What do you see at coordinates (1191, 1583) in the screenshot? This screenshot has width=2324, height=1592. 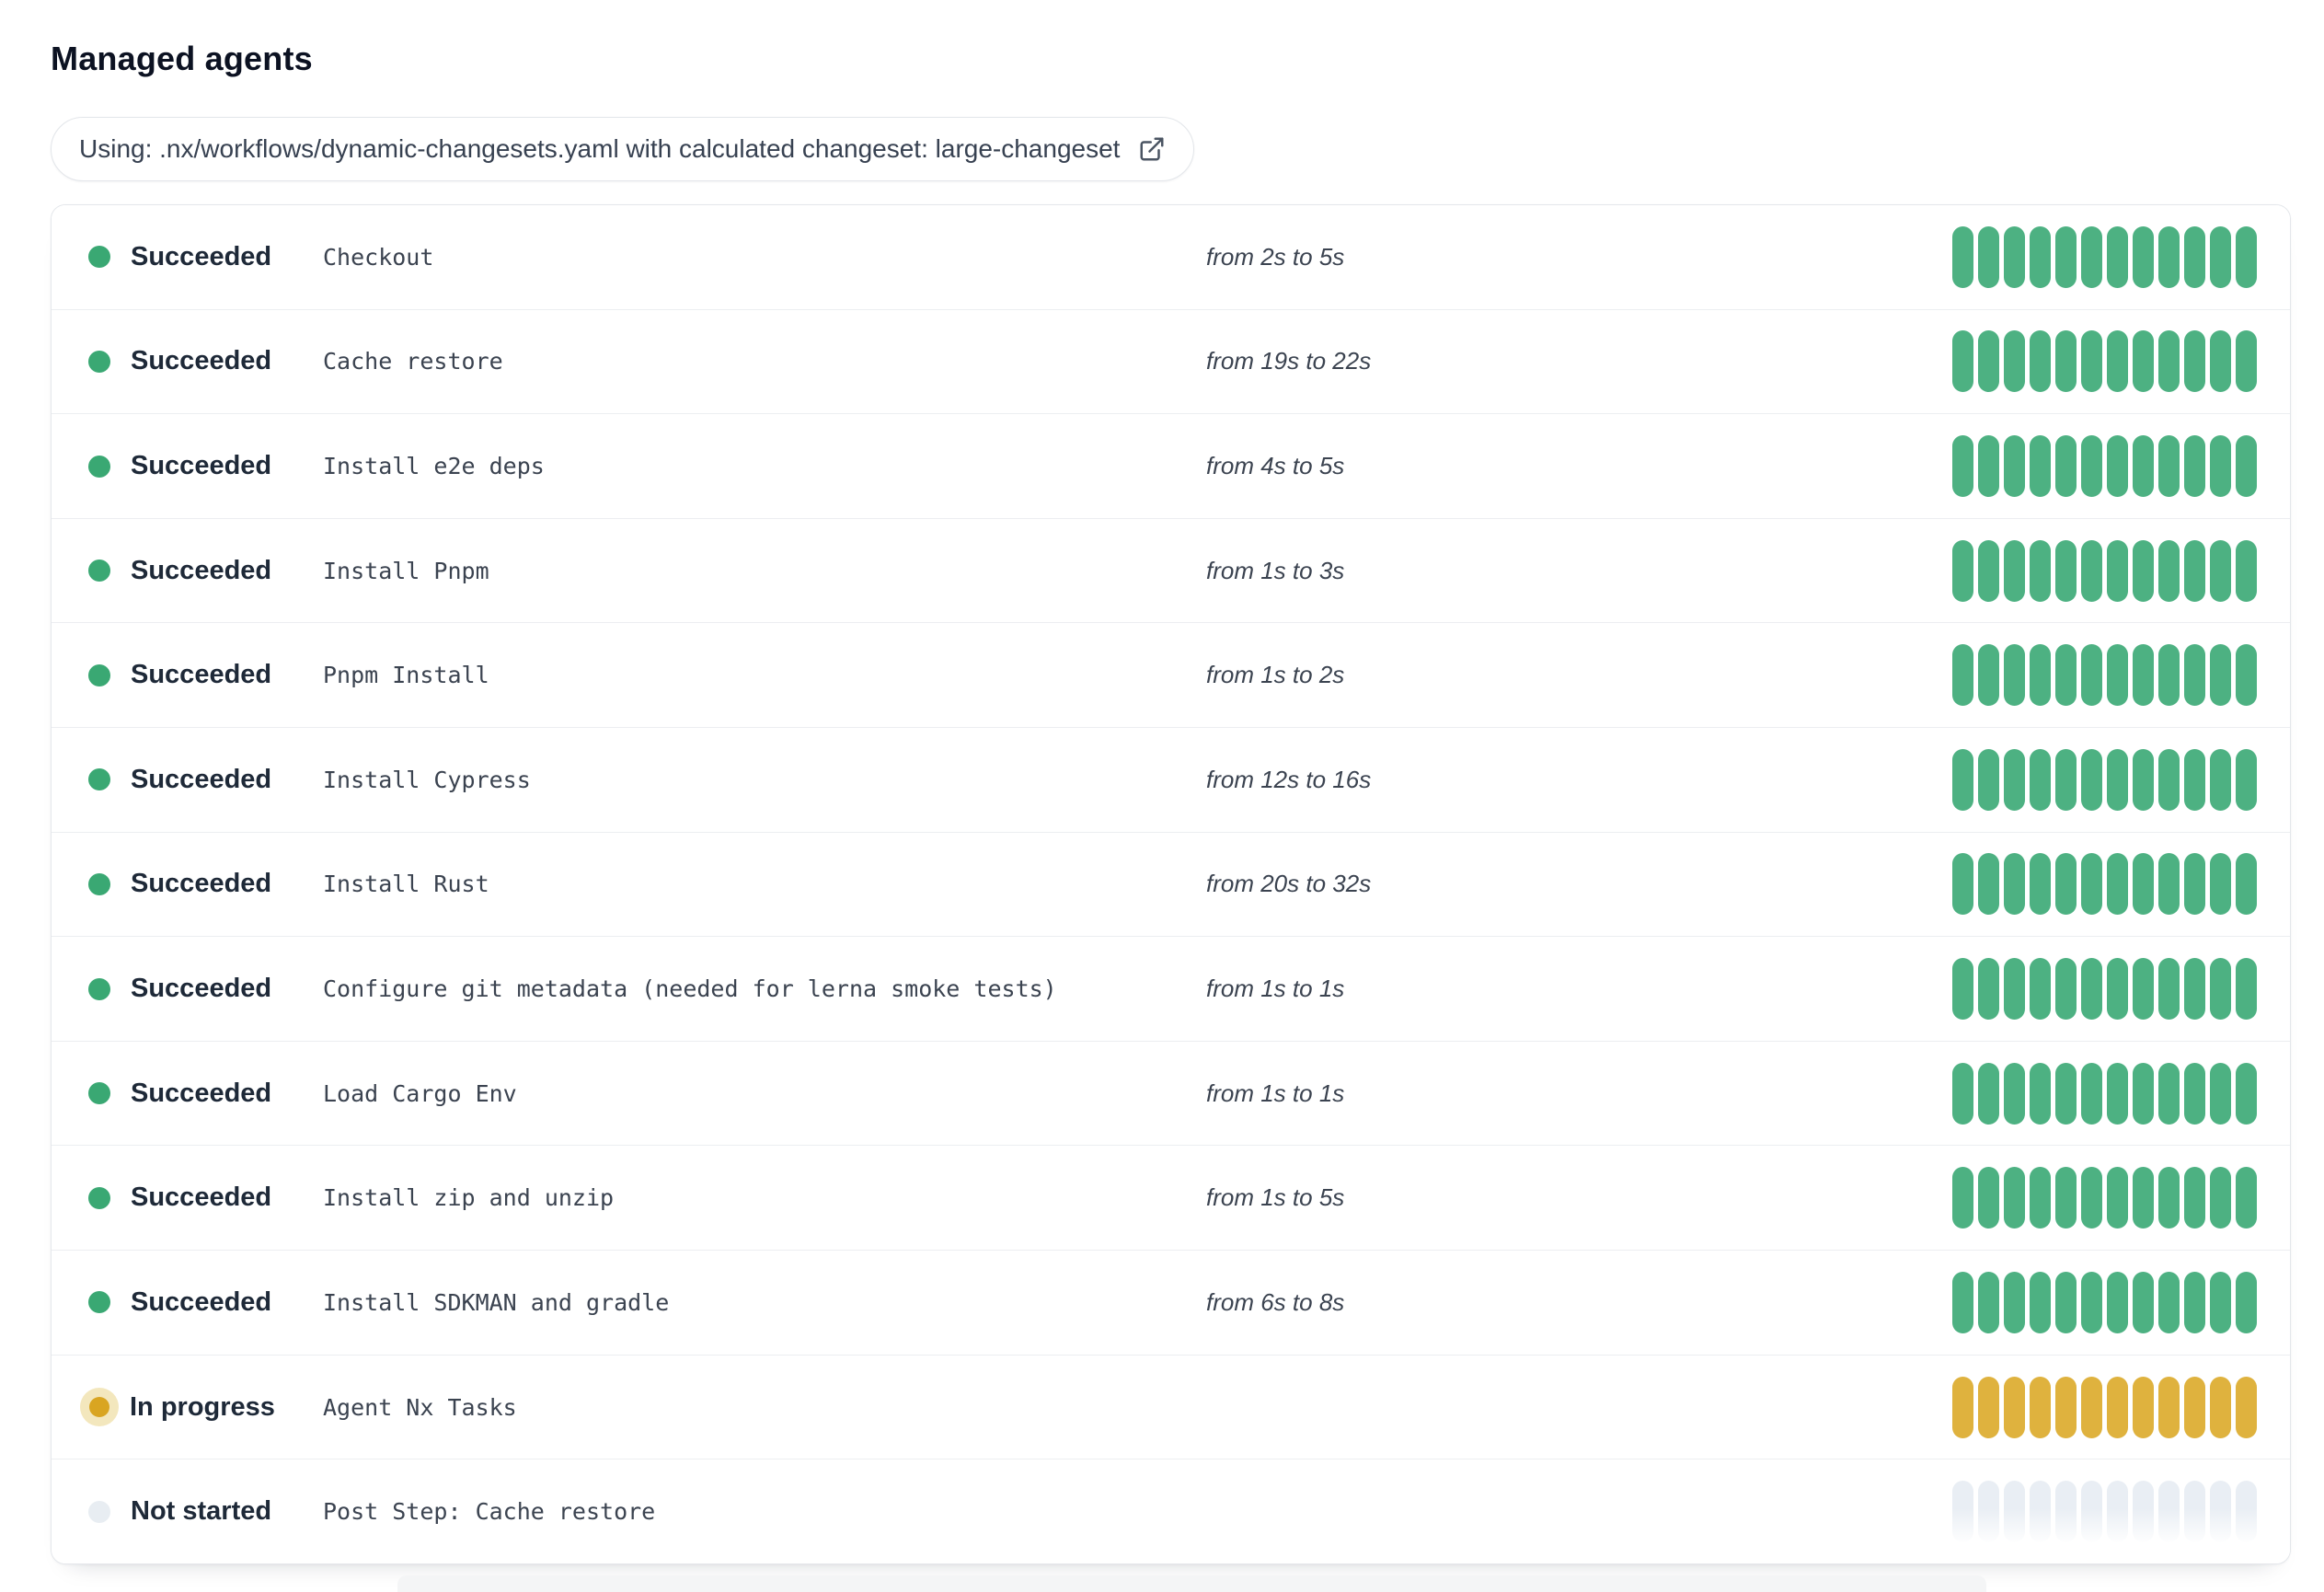 I see `next-section-peek` at bounding box center [1191, 1583].